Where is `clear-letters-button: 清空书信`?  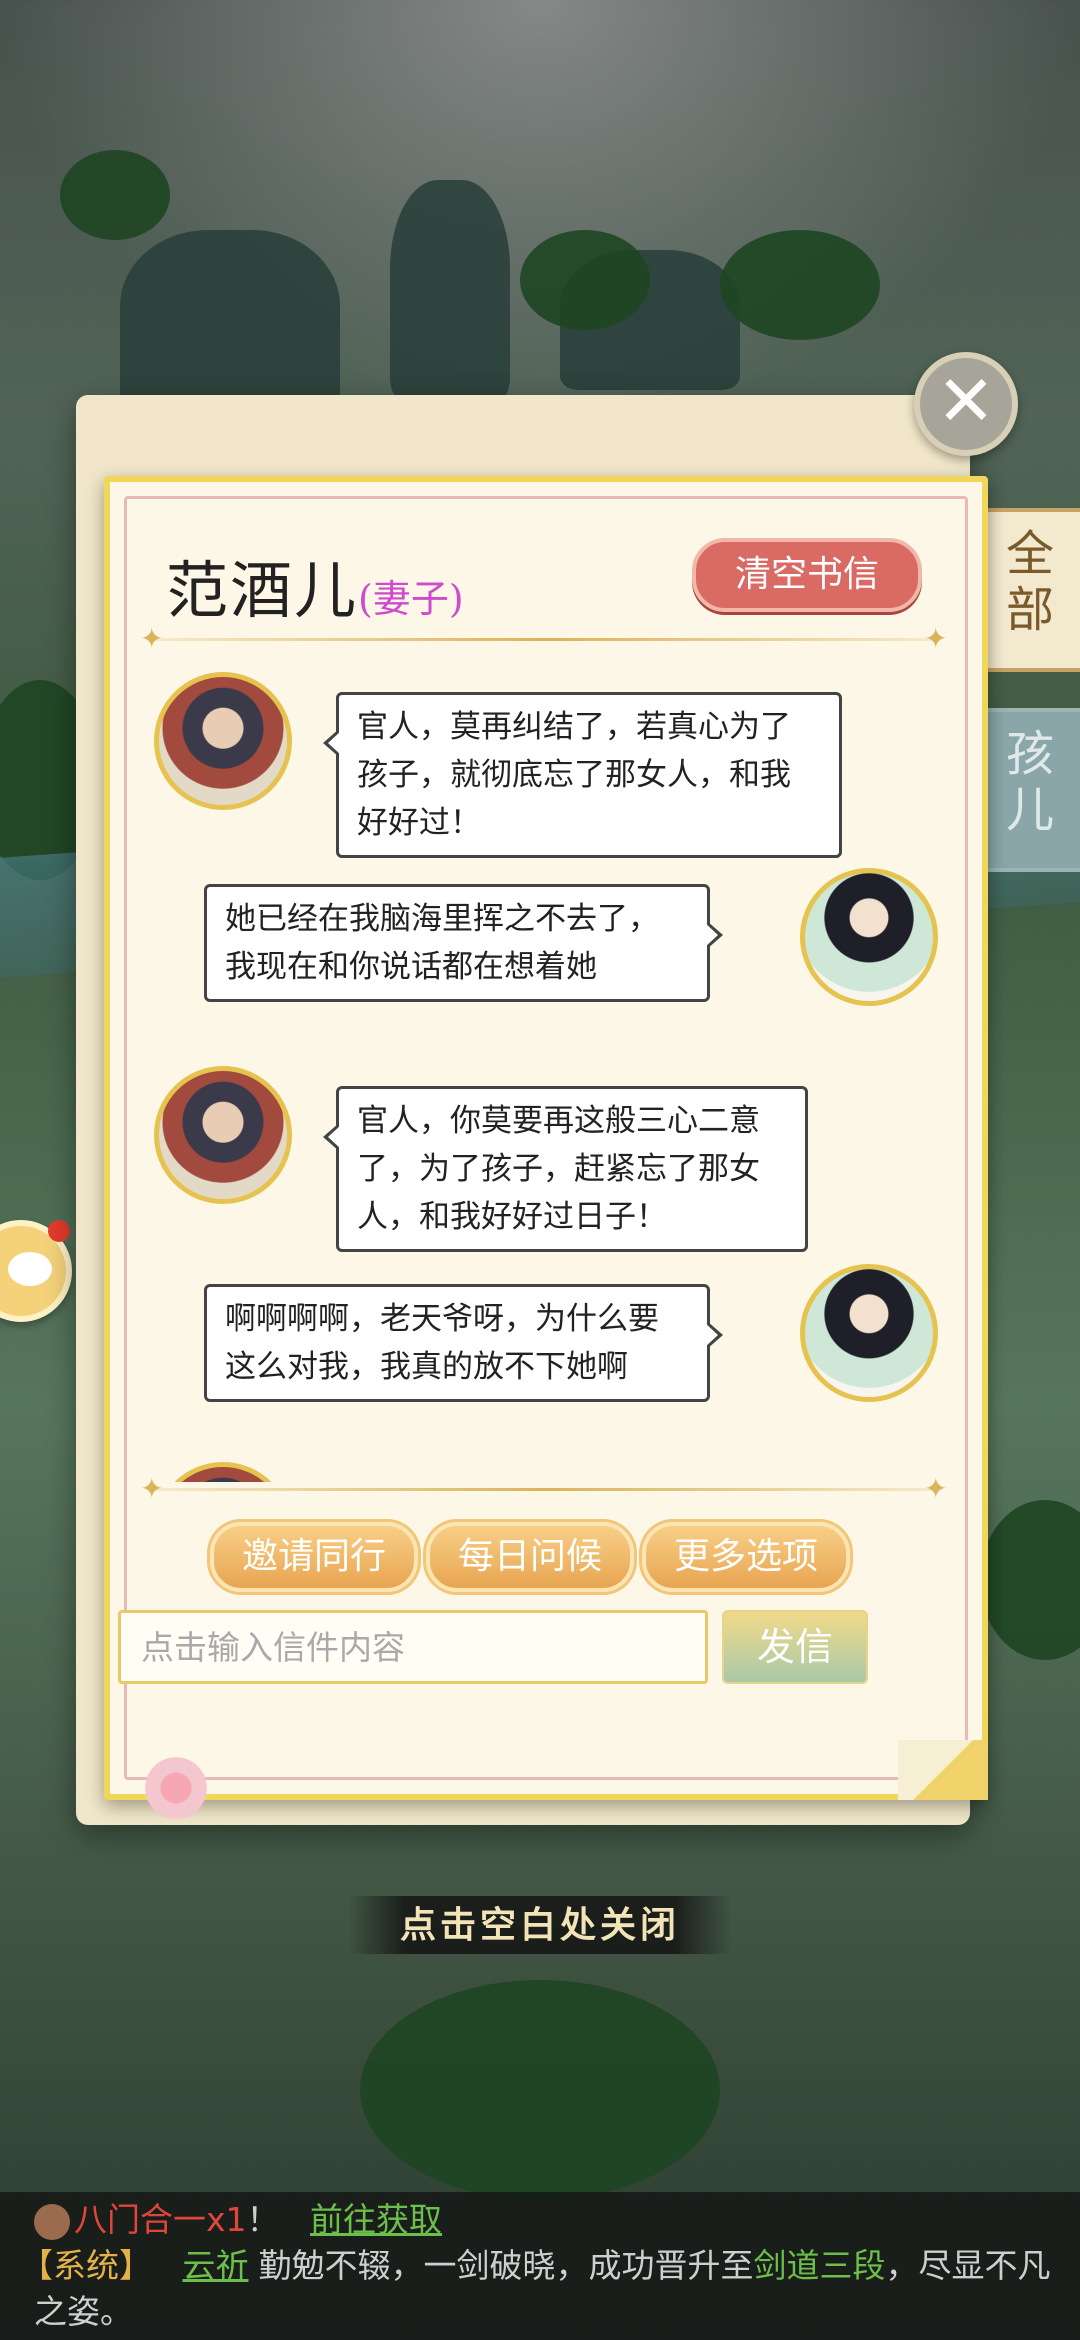
clear-letters-button: 清空书信 is located at coordinates (807, 575).